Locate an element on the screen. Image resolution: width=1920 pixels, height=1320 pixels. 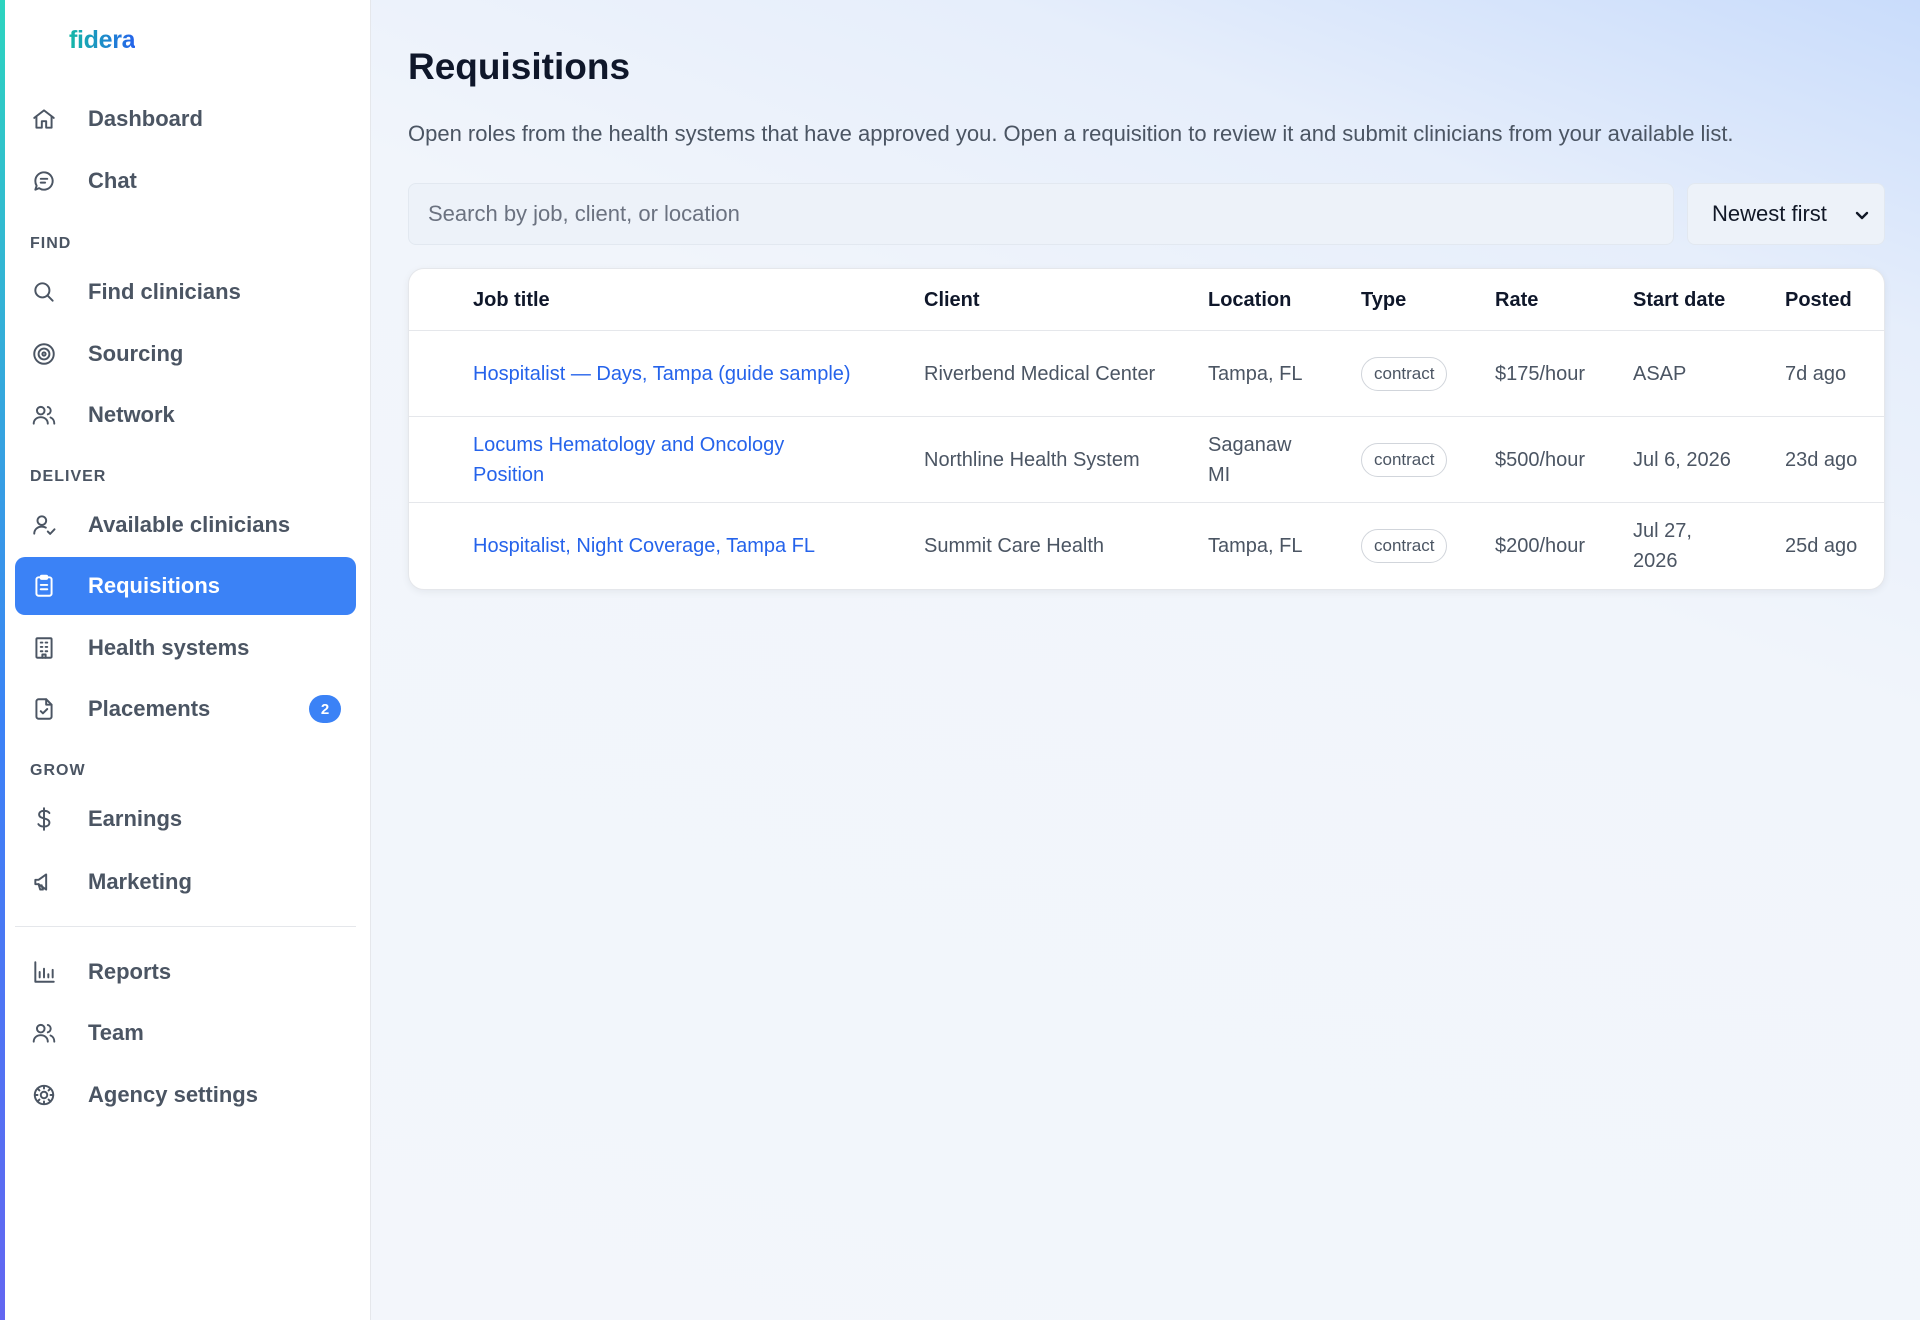
sidebar-item-label: Team is located at coordinates (116, 1032).